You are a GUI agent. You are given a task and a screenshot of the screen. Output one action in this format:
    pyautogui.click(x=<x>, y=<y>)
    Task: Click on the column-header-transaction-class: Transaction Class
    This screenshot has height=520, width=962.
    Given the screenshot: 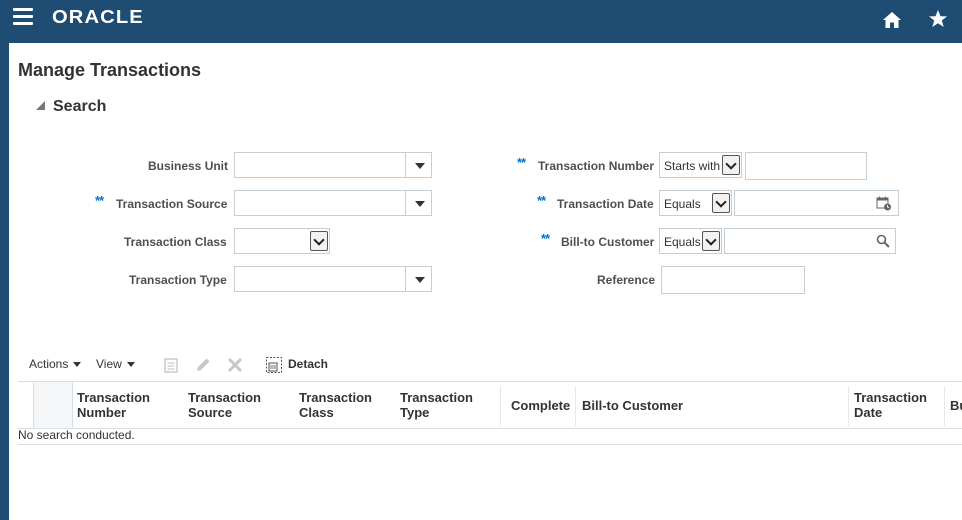 What is the action you would take?
    pyautogui.click(x=335, y=405)
    